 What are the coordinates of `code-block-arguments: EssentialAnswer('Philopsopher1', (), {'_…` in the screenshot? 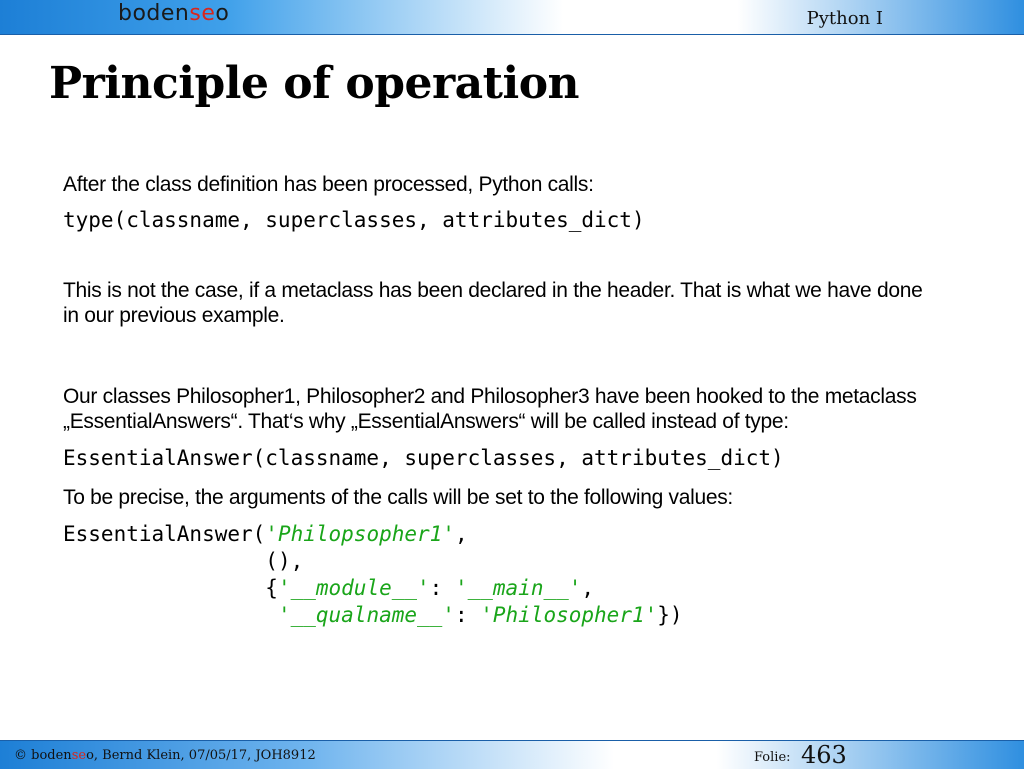 It's located at (493, 575).